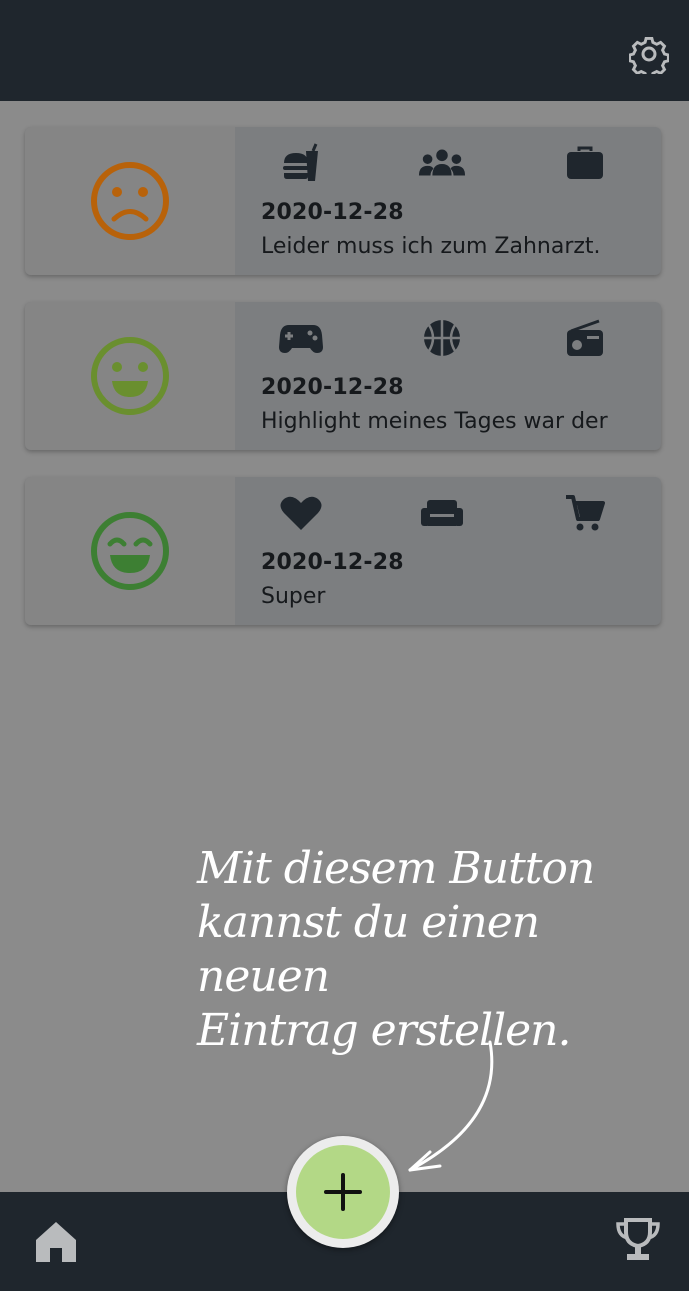 The width and height of the screenshot is (689, 1291). What do you see at coordinates (56, 1242) in the screenshot?
I see `home-icon` at bounding box center [56, 1242].